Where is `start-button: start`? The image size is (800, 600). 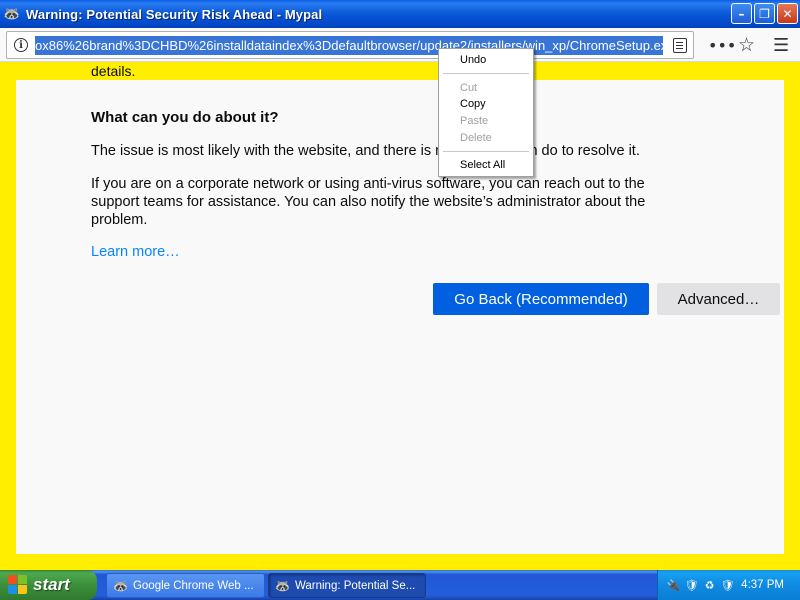
start-button: start is located at coordinates (48, 585).